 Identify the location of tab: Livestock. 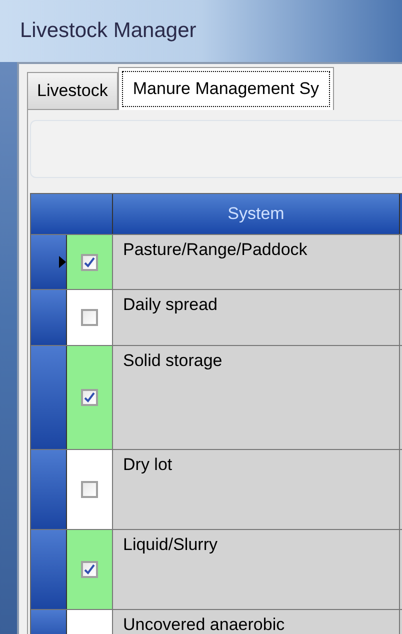
(72, 91).